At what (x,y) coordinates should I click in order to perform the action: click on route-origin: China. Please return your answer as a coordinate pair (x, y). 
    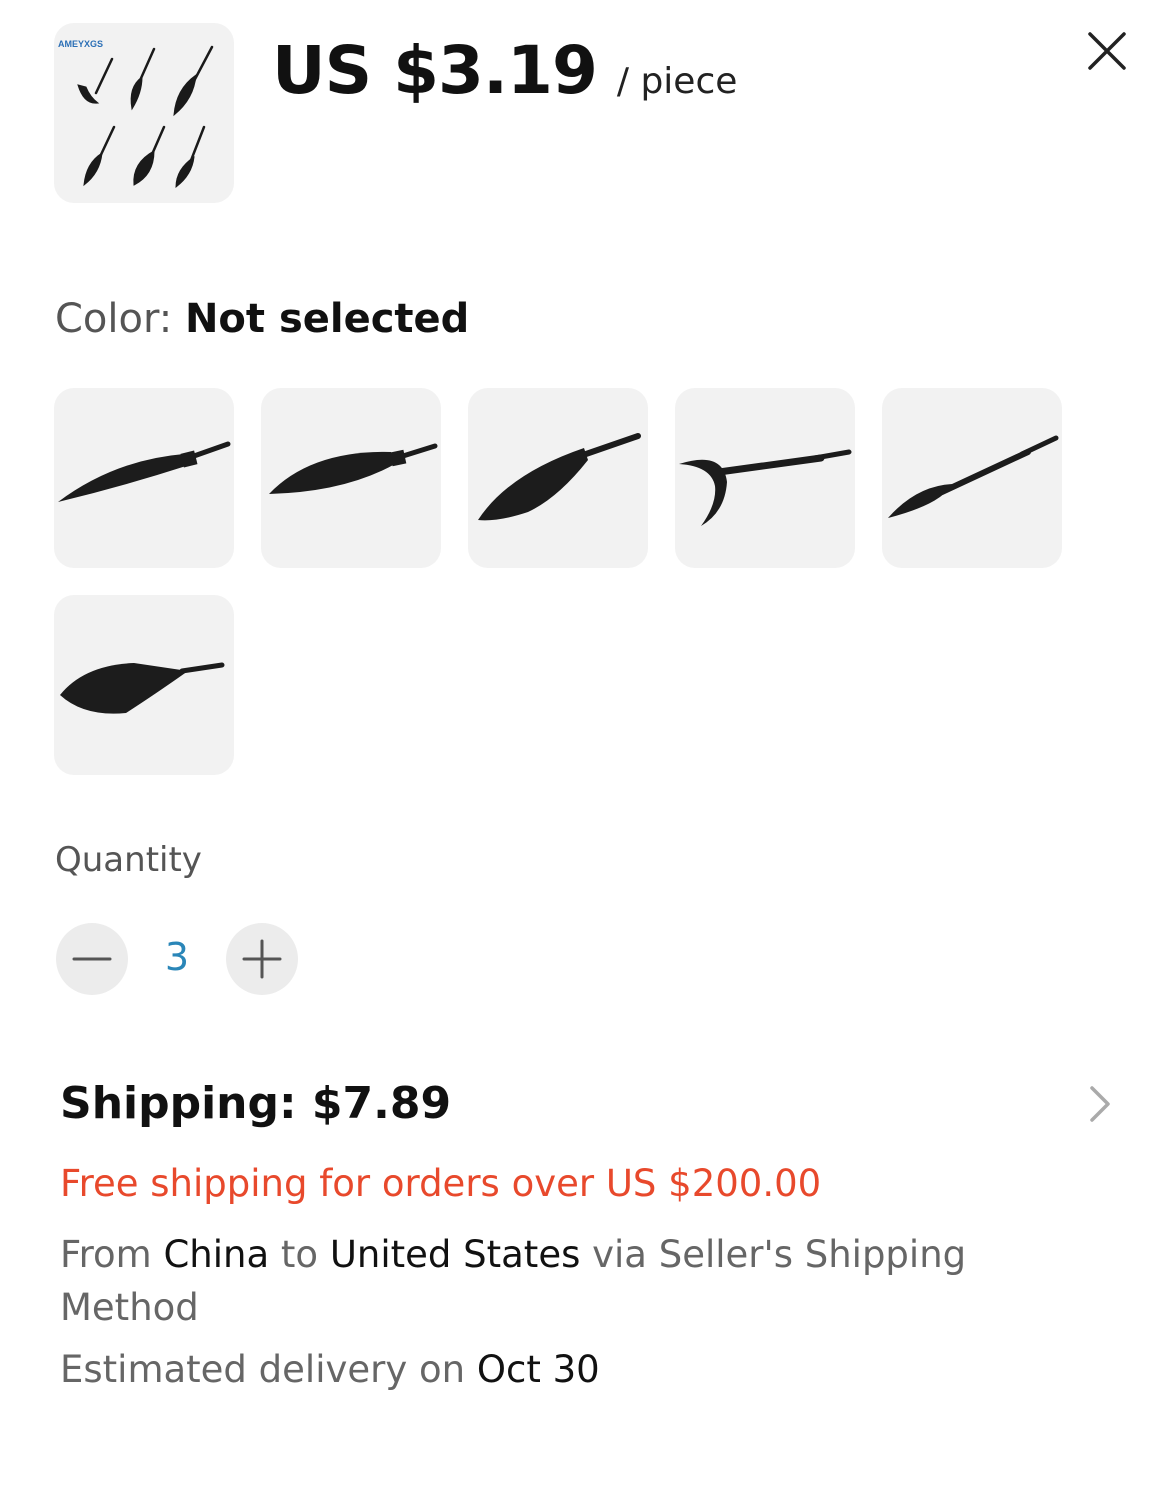
    Looking at the image, I should click on (216, 1254).